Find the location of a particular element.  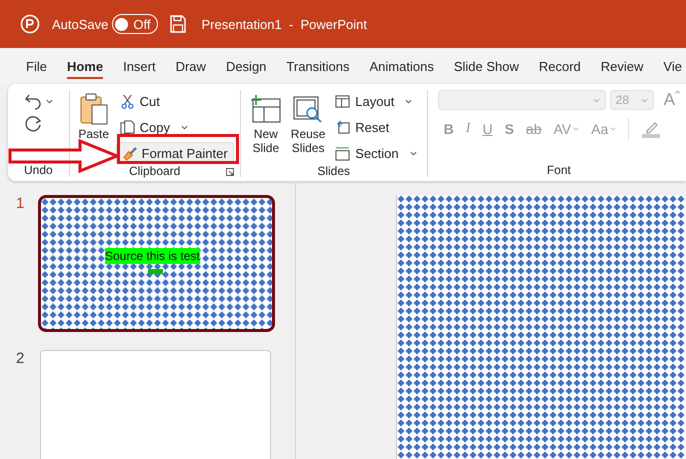

ribbon-tab: Transitions is located at coordinates (318, 66).